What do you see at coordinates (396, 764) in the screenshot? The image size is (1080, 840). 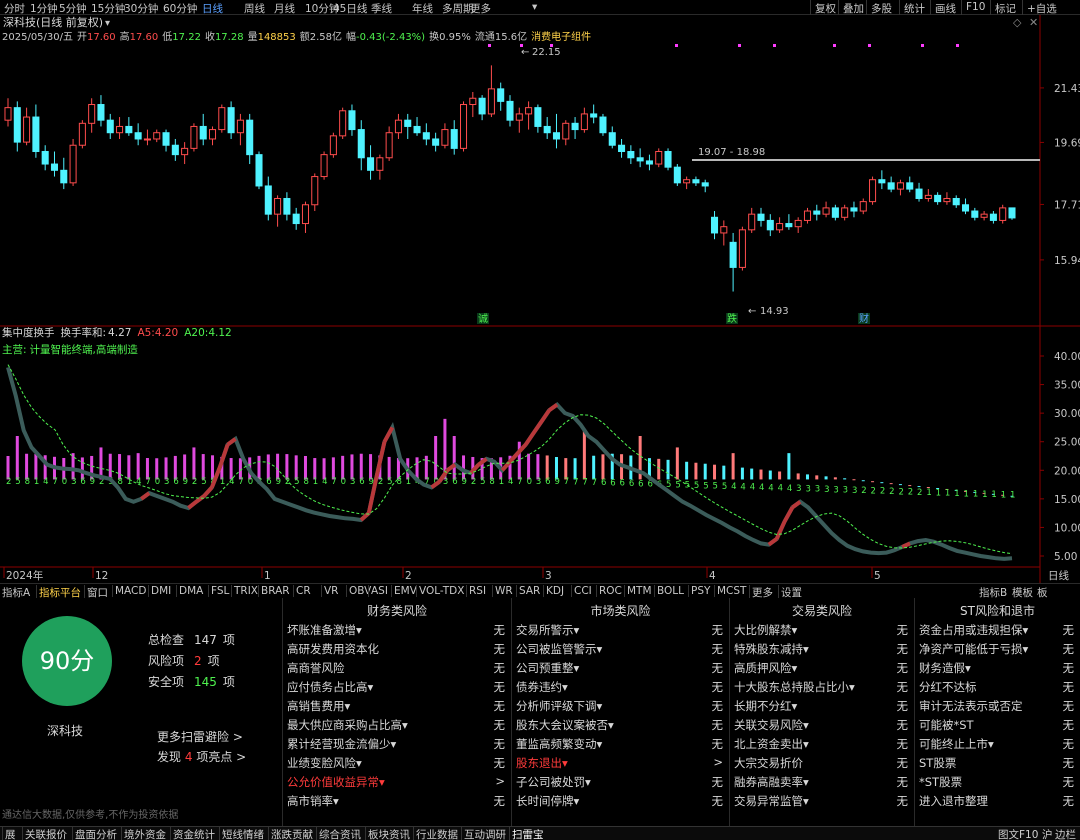 I see `risk-item: 业绩变脸风险▾ 无` at bounding box center [396, 764].